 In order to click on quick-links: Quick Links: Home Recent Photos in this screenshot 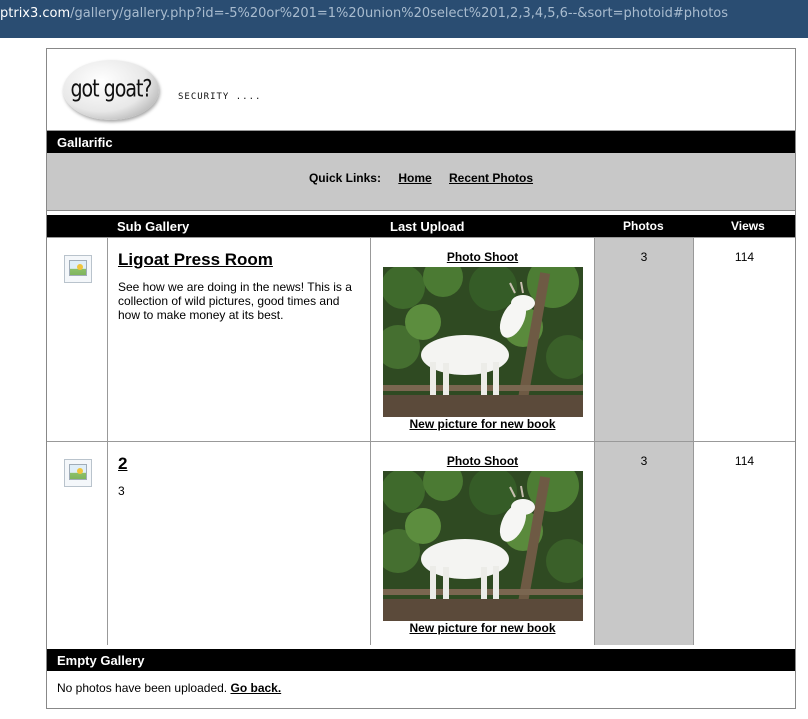, I will do `click(421, 178)`.